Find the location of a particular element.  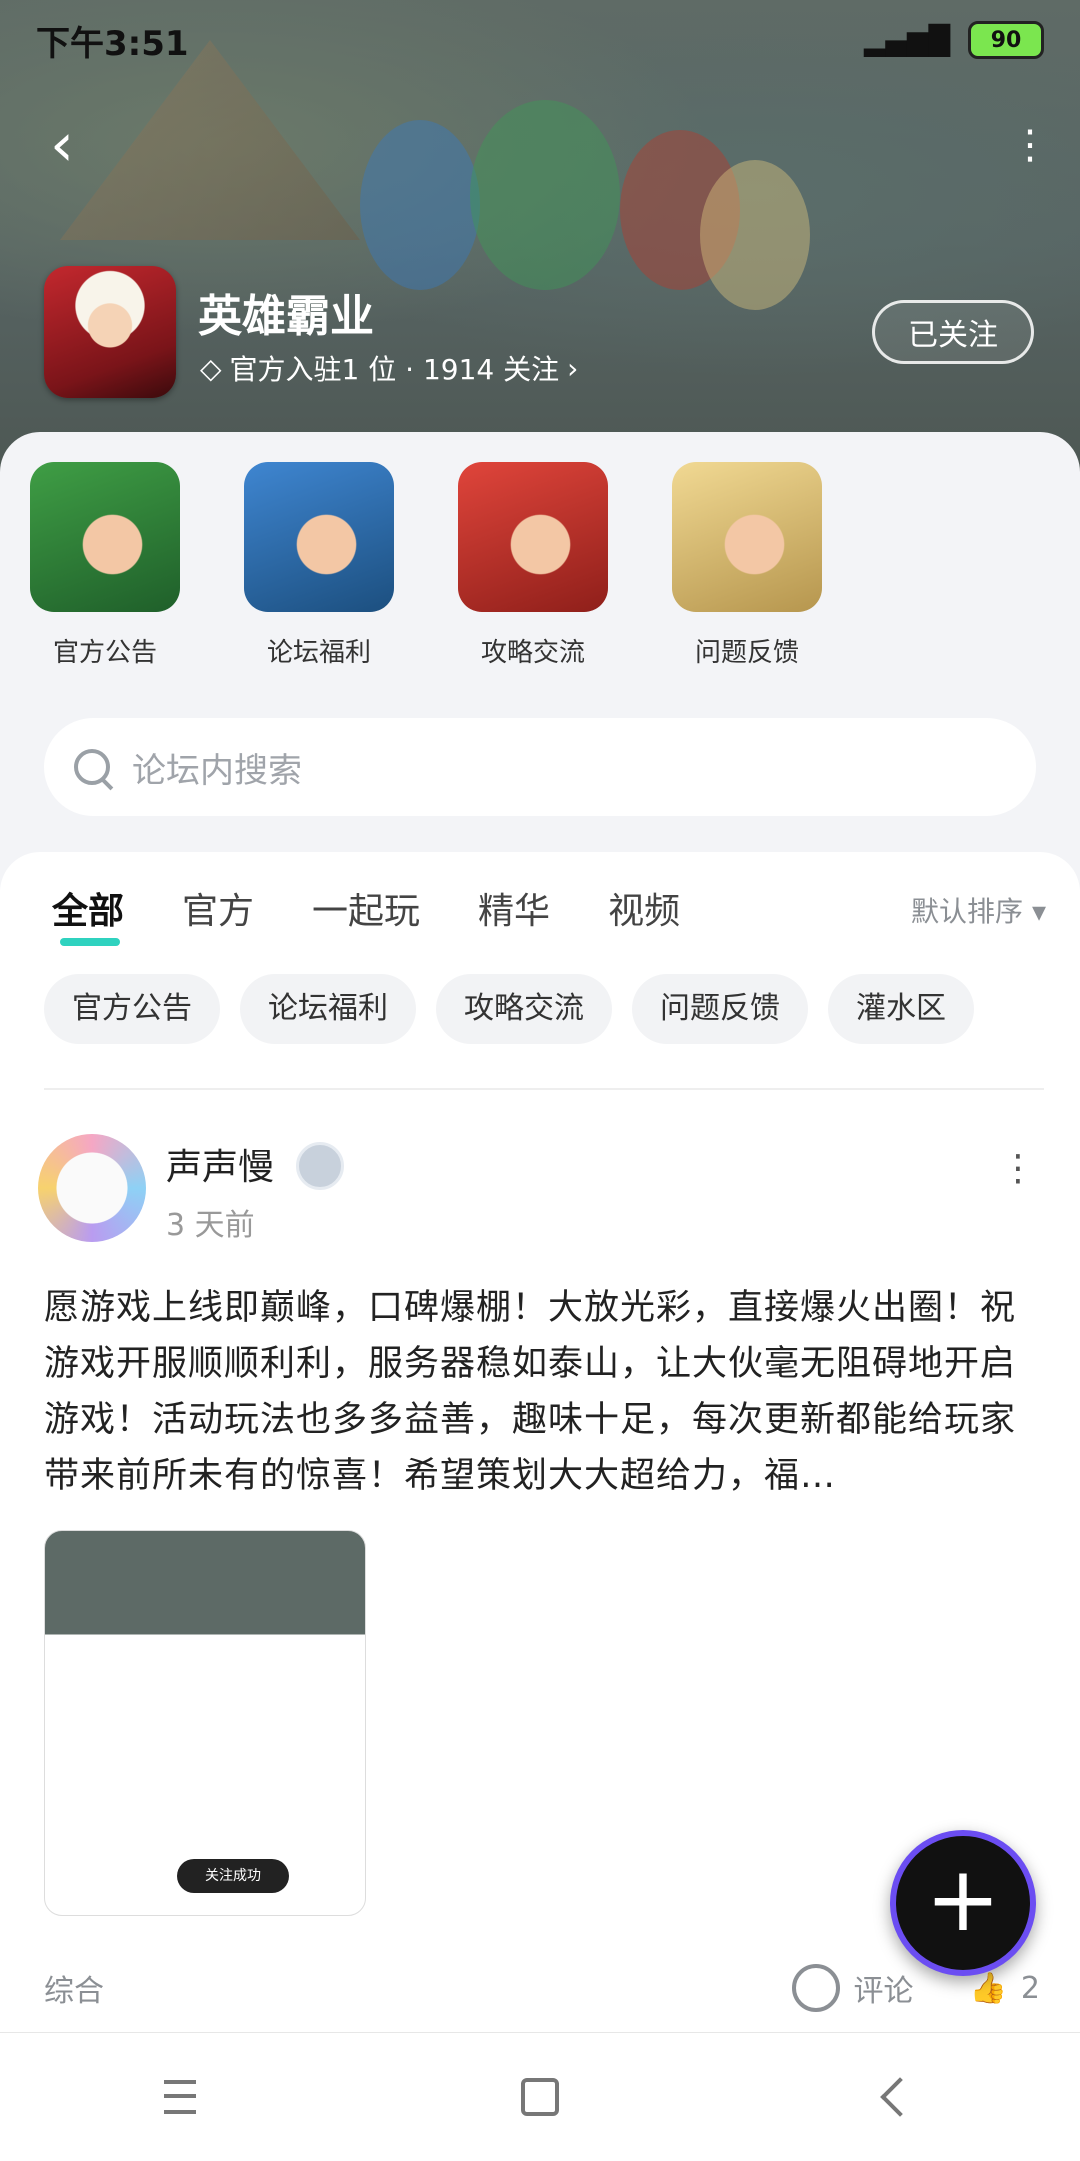

battery-icon: 90 is located at coordinates (1006, 40).